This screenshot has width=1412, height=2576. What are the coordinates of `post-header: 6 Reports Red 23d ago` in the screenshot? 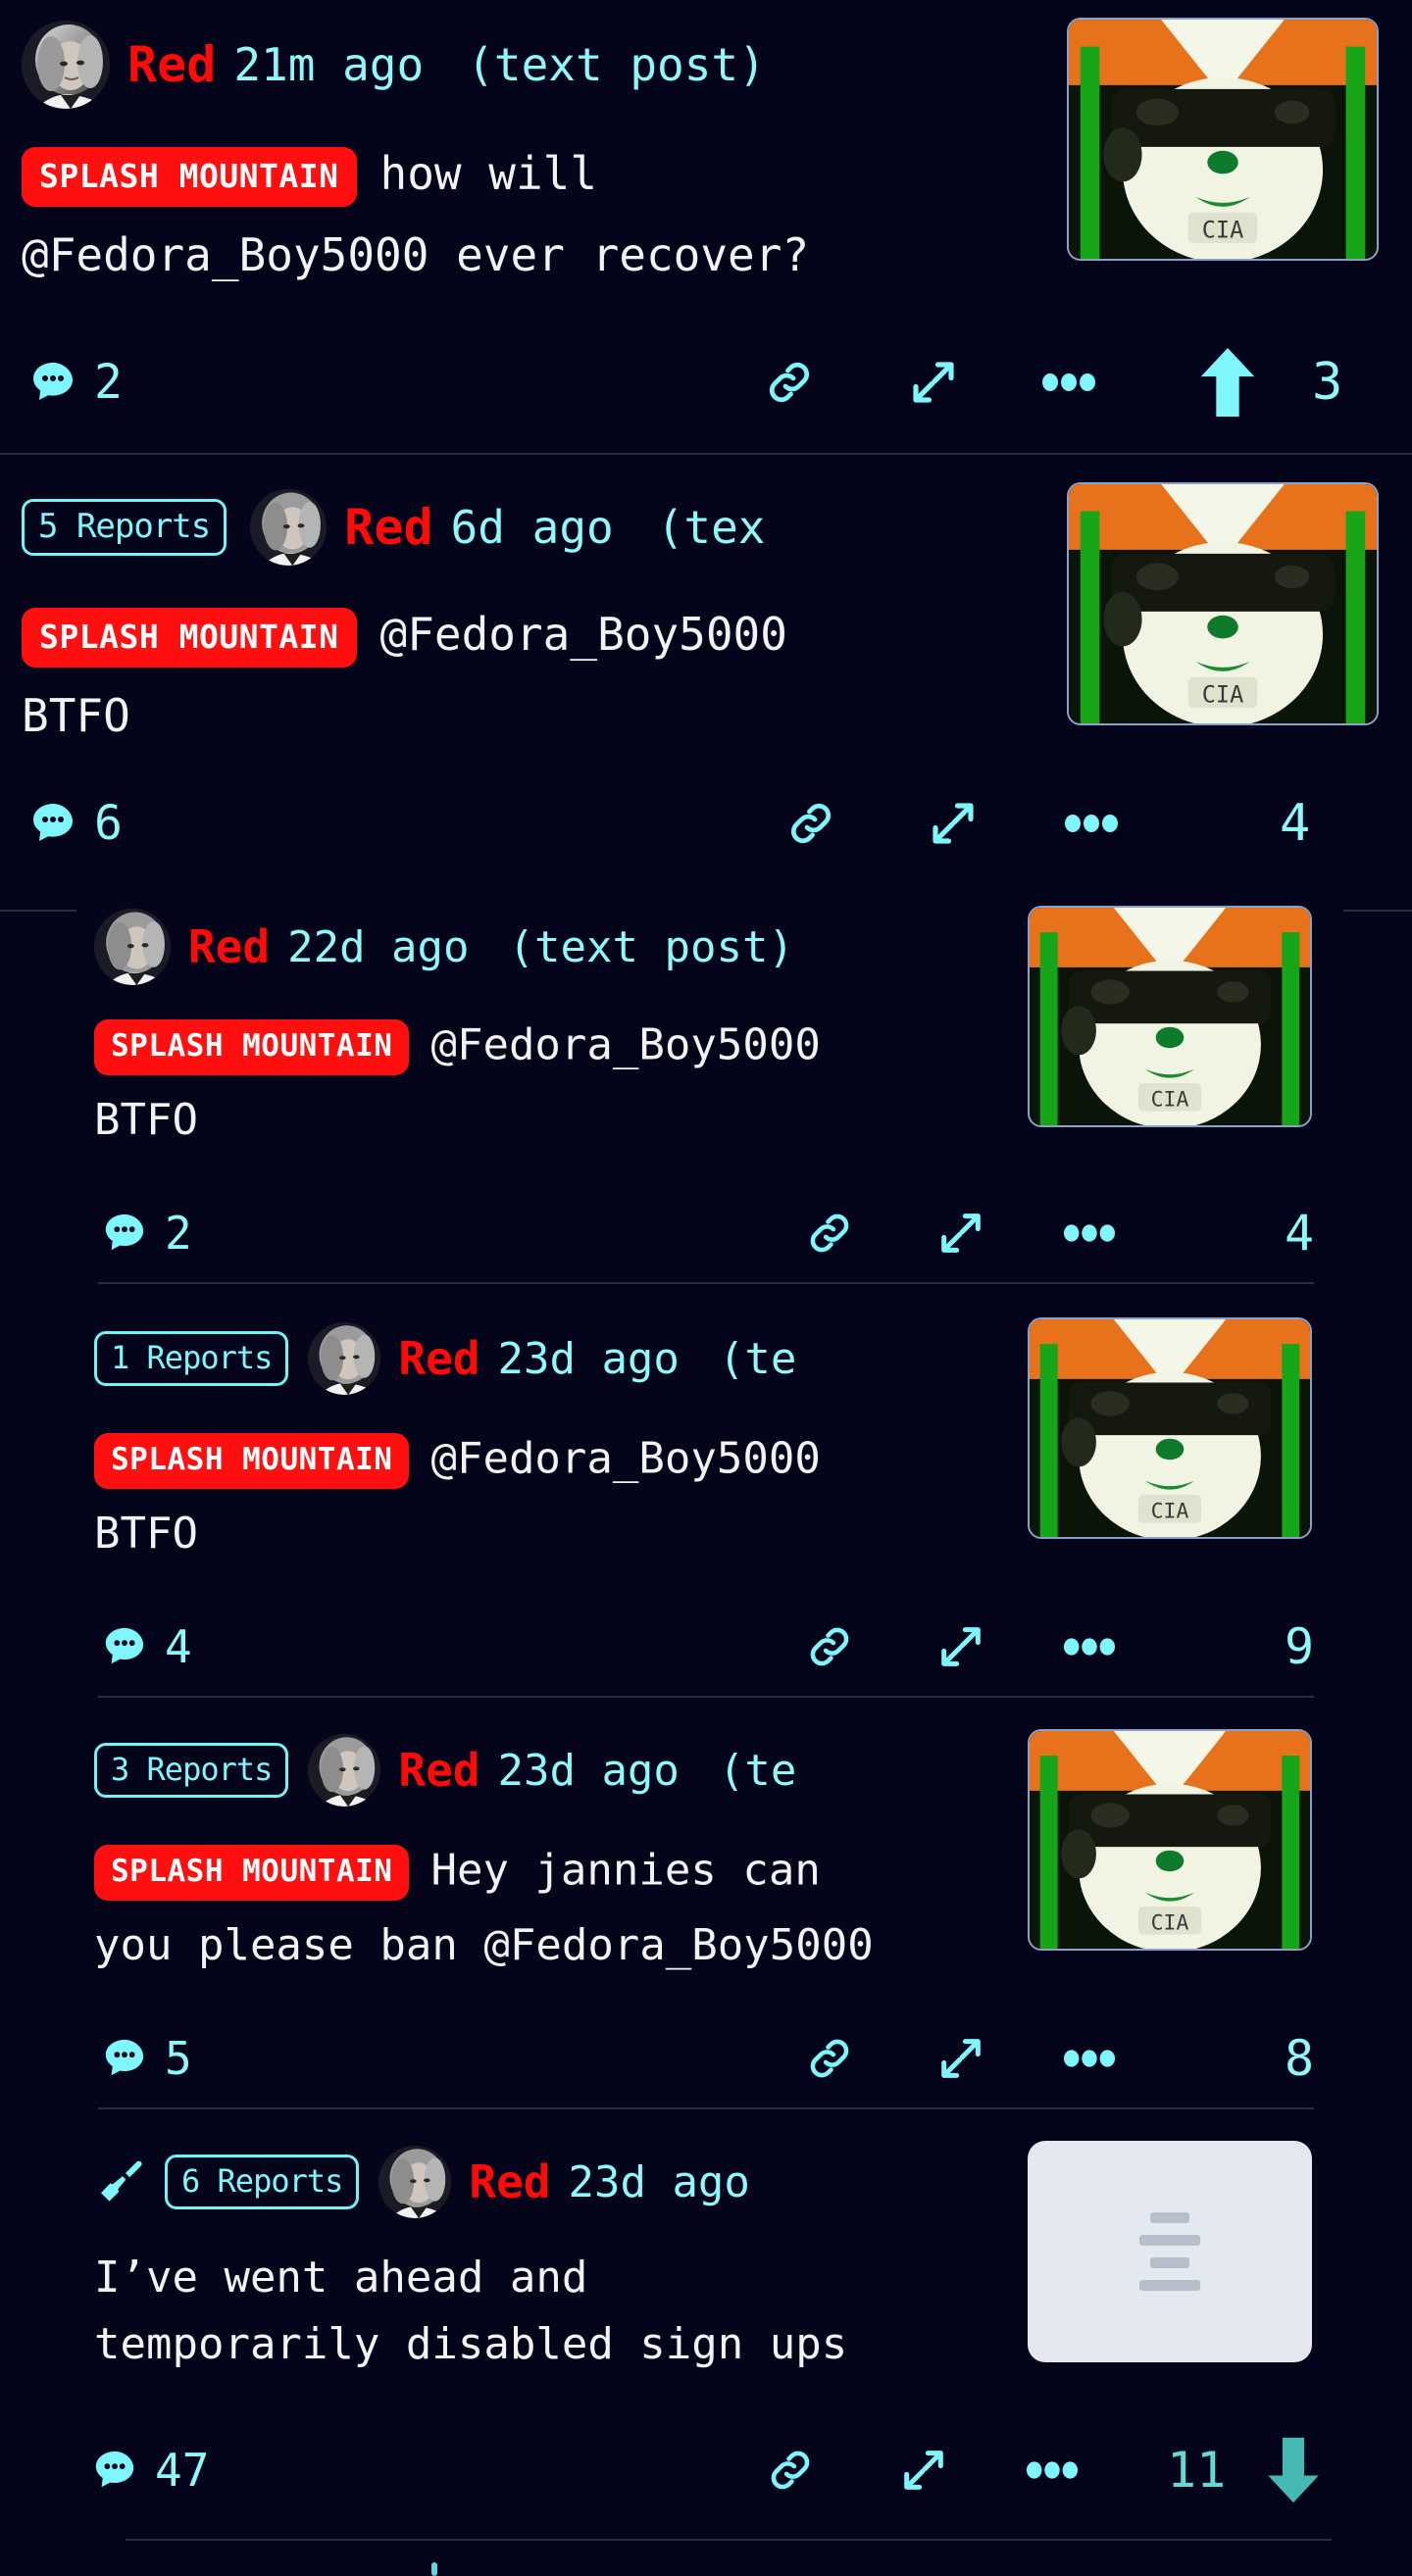 It's located at (422, 2182).